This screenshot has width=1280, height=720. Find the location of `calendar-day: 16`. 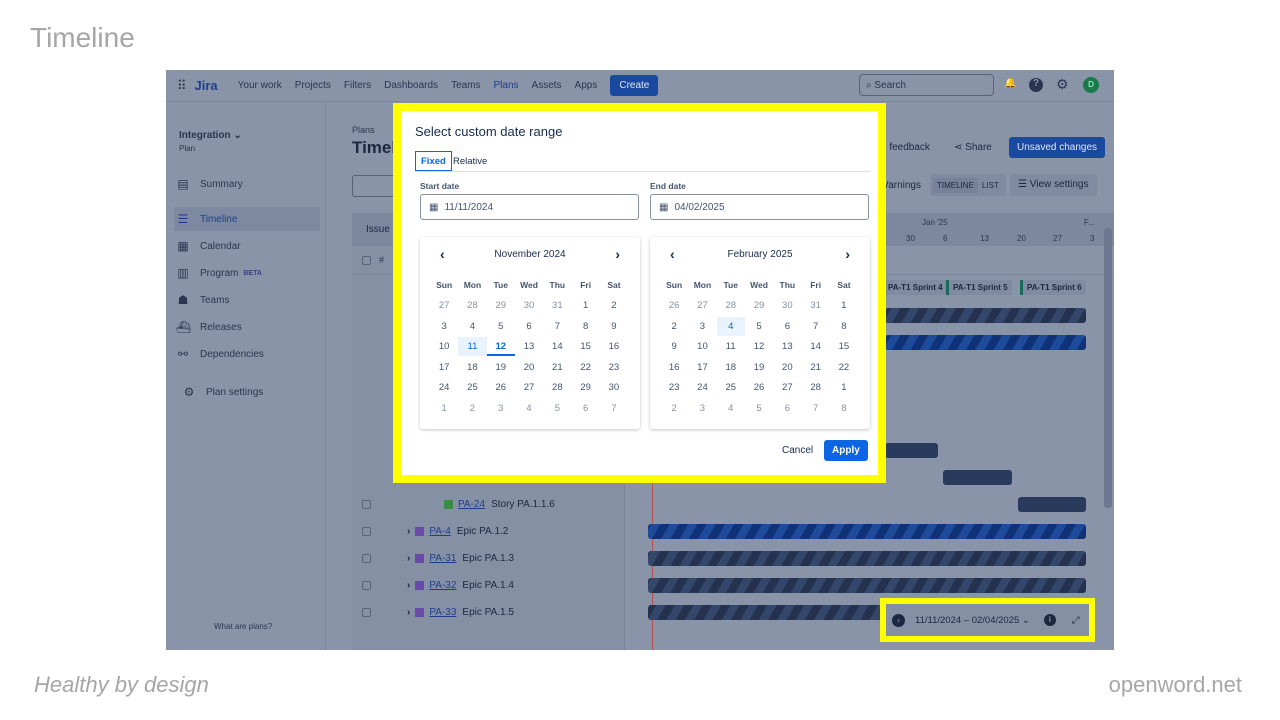

calendar-day: 16 is located at coordinates (674, 367).